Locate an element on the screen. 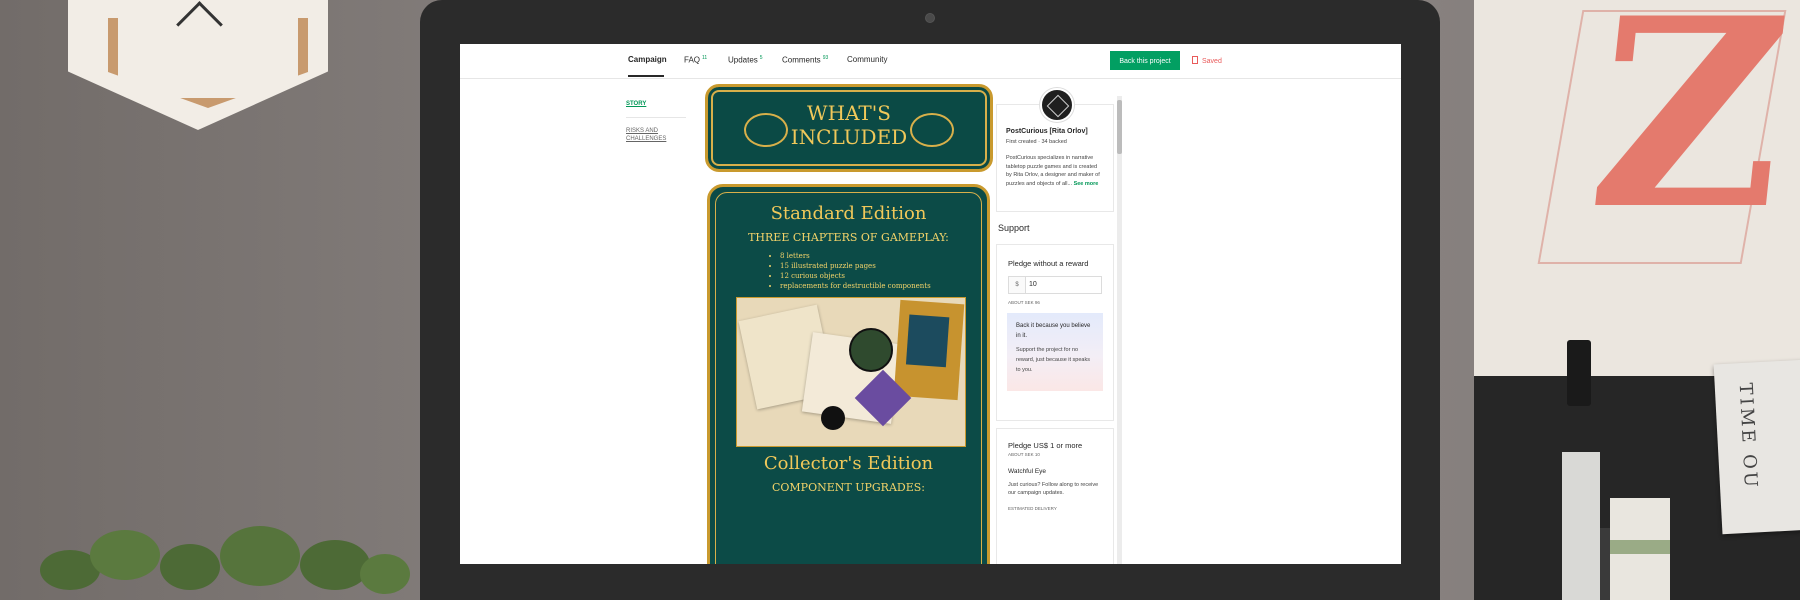  tab-faq: FAQ 11 is located at coordinates (695, 60).